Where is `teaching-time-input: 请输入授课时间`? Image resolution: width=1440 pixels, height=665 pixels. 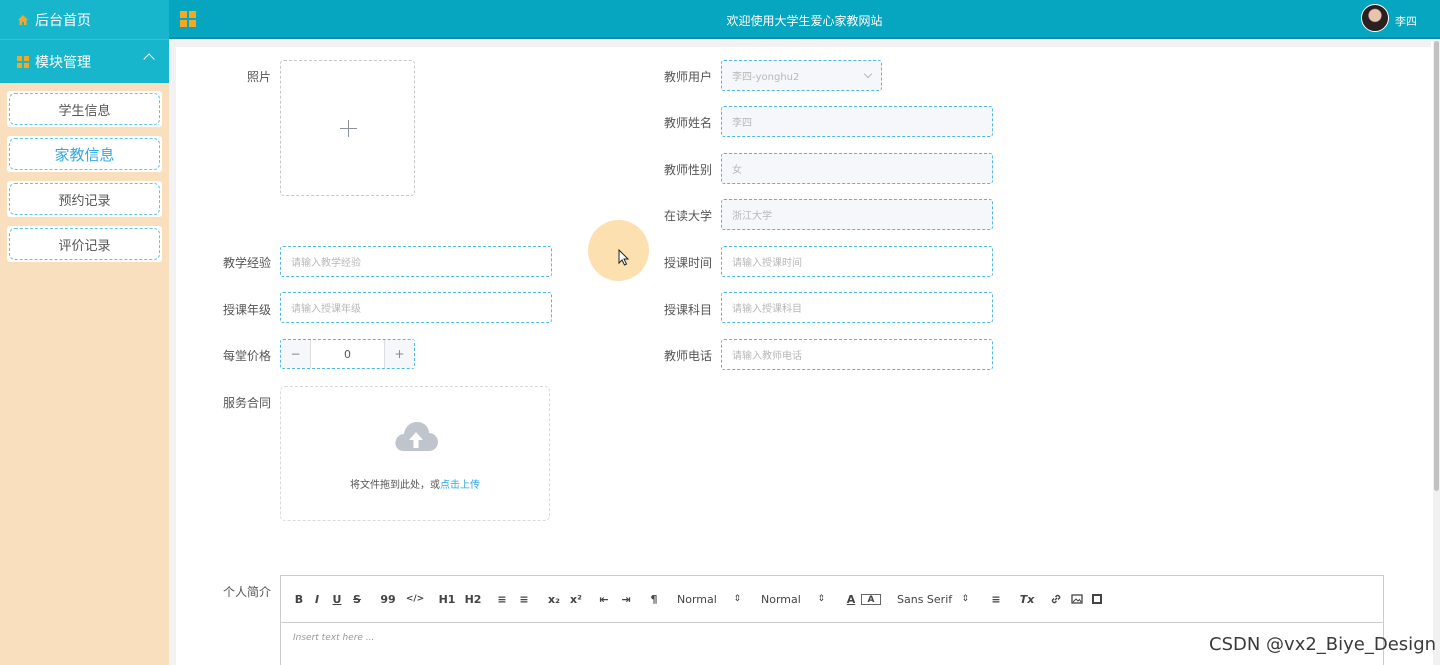 teaching-time-input: 请输入授课时间 is located at coordinates (857, 261).